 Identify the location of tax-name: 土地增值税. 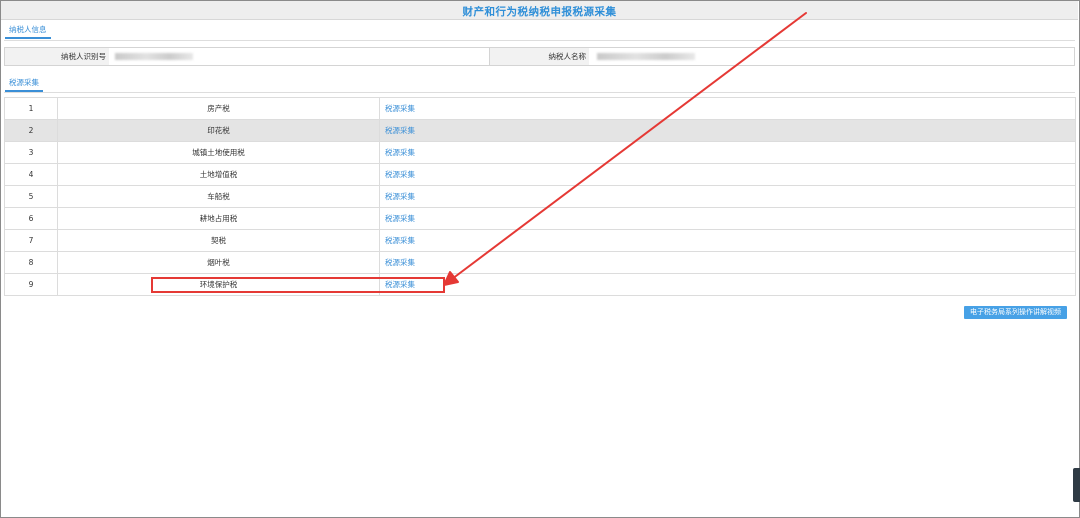
(218, 174).